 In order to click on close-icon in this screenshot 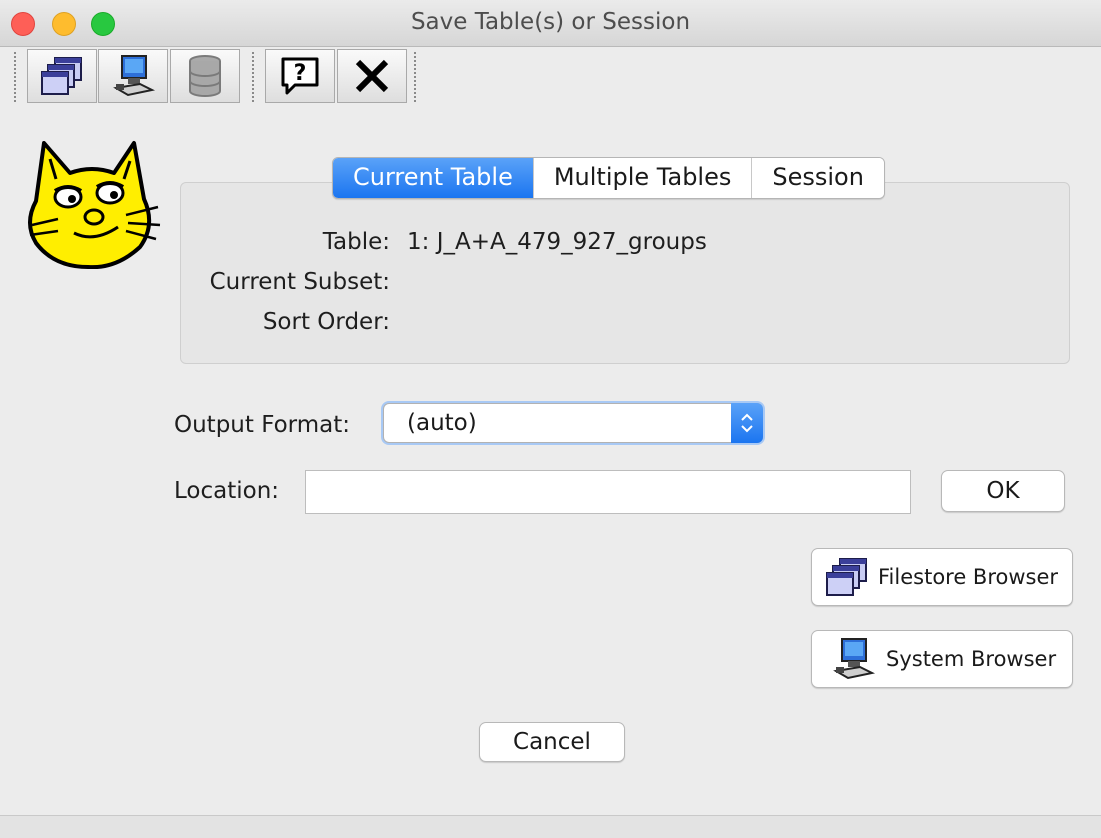, I will do `click(372, 76)`.